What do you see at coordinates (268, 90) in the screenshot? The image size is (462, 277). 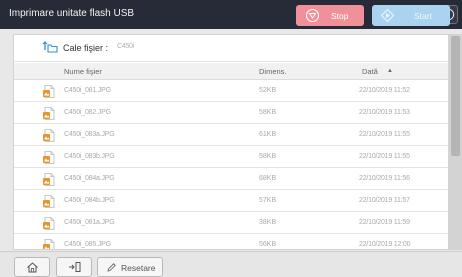 I see `file-size: 52KB` at bounding box center [268, 90].